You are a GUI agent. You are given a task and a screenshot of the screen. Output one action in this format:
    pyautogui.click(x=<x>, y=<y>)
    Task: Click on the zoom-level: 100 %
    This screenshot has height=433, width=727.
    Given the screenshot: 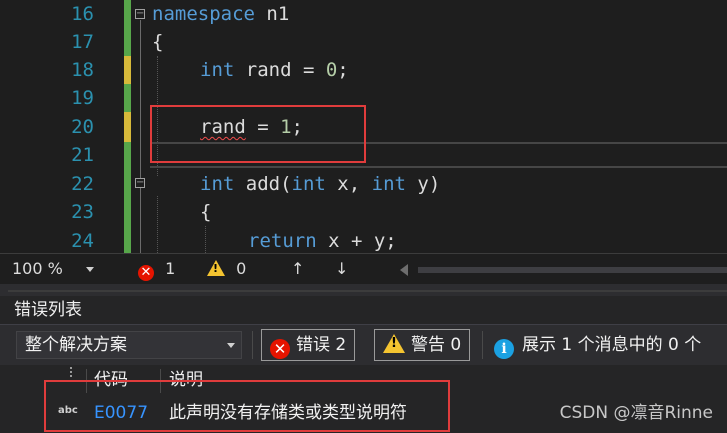 What is the action you would take?
    pyautogui.click(x=37, y=268)
    